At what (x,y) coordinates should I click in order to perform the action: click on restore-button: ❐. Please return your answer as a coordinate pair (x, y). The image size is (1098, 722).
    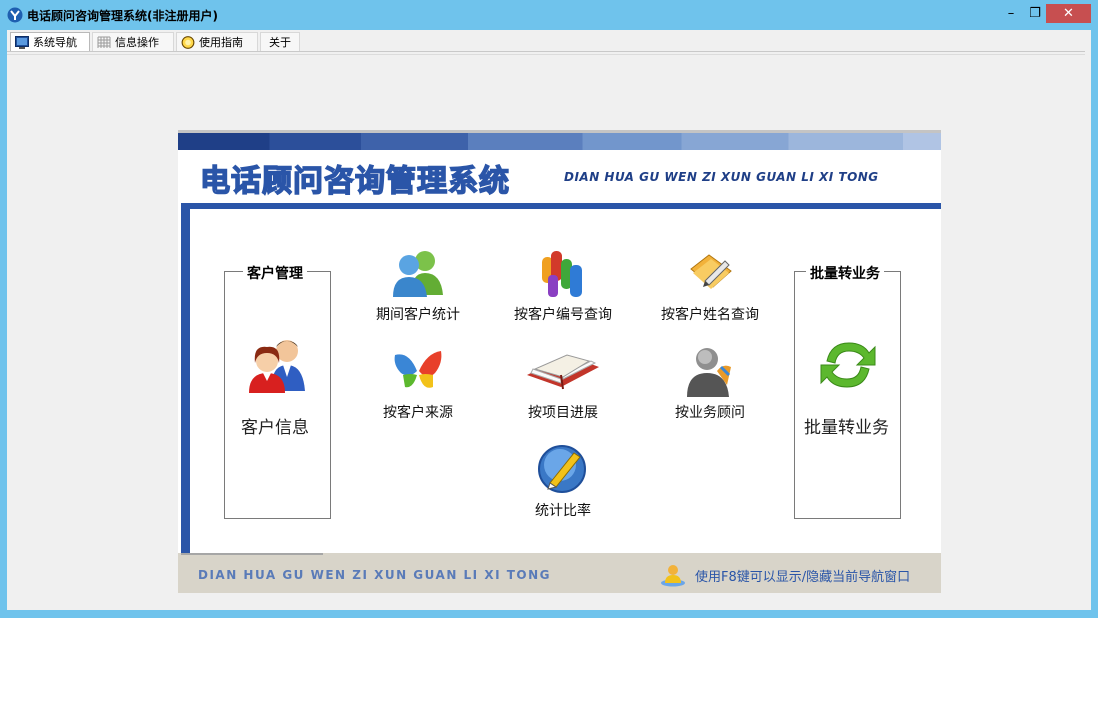
    Looking at the image, I should click on (1035, 14).